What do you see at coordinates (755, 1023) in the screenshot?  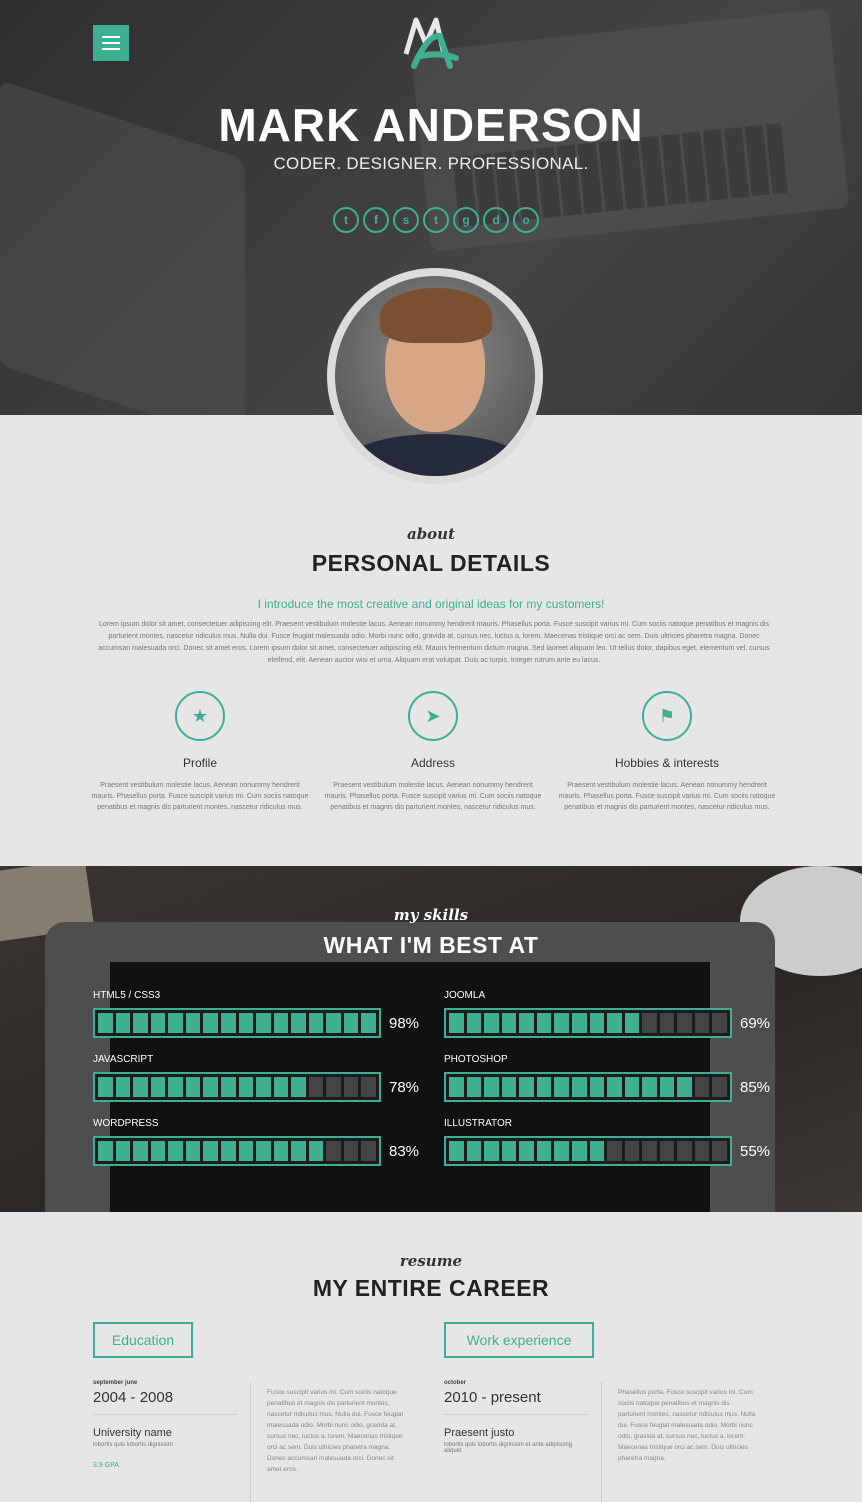 I see `skill-percent: 69%` at bounding box center [755, 1023].